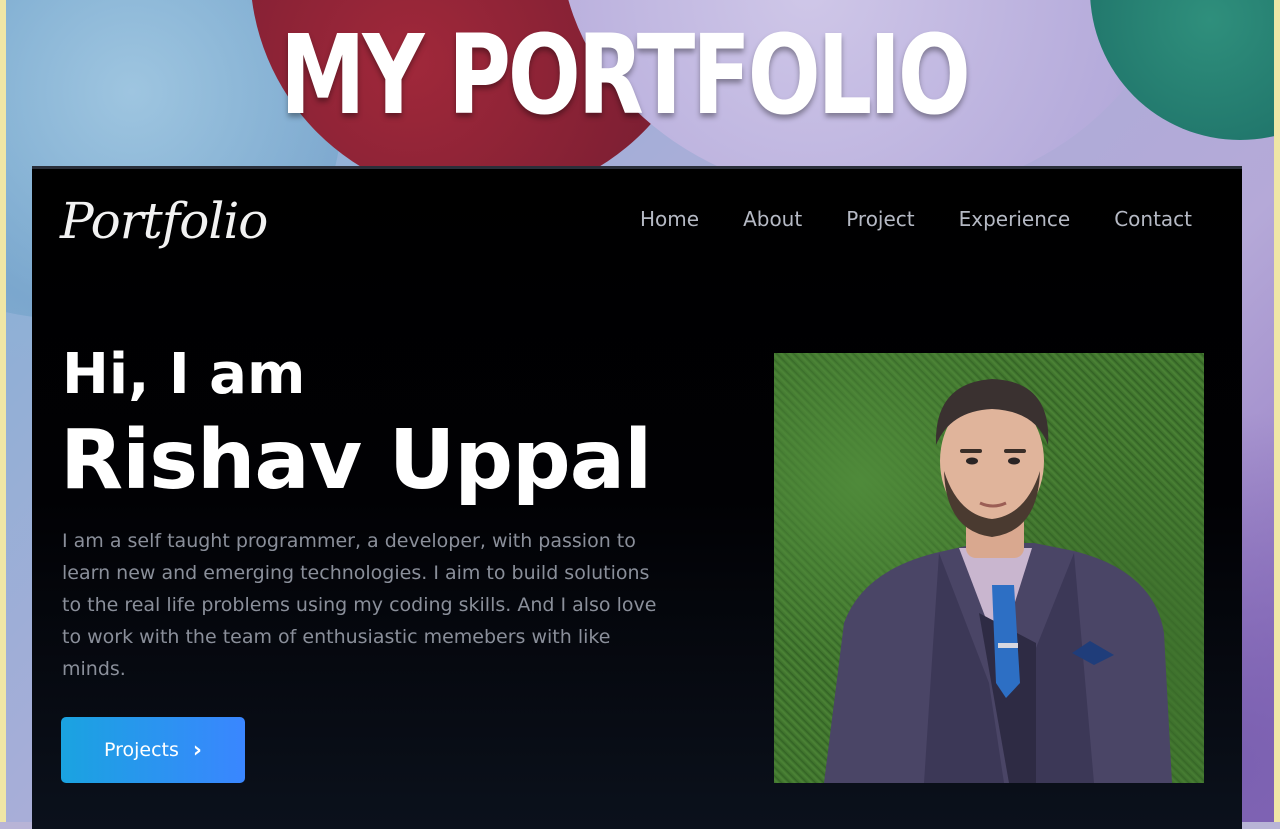 Image resolution: width=1280 pixels, height=829 pixels. What do you see at coordinates (880, 219) in the screenshot?
I see `nav-link-project: Project` at bounding box center [880, 219].